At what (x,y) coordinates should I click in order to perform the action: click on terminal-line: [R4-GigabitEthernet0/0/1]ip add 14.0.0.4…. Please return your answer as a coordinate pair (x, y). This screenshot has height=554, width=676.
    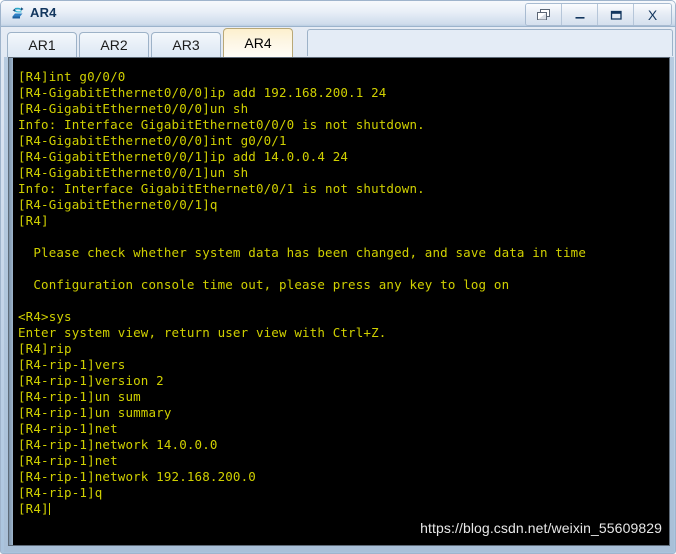
    Looking at the image, I should click on (183, 156).